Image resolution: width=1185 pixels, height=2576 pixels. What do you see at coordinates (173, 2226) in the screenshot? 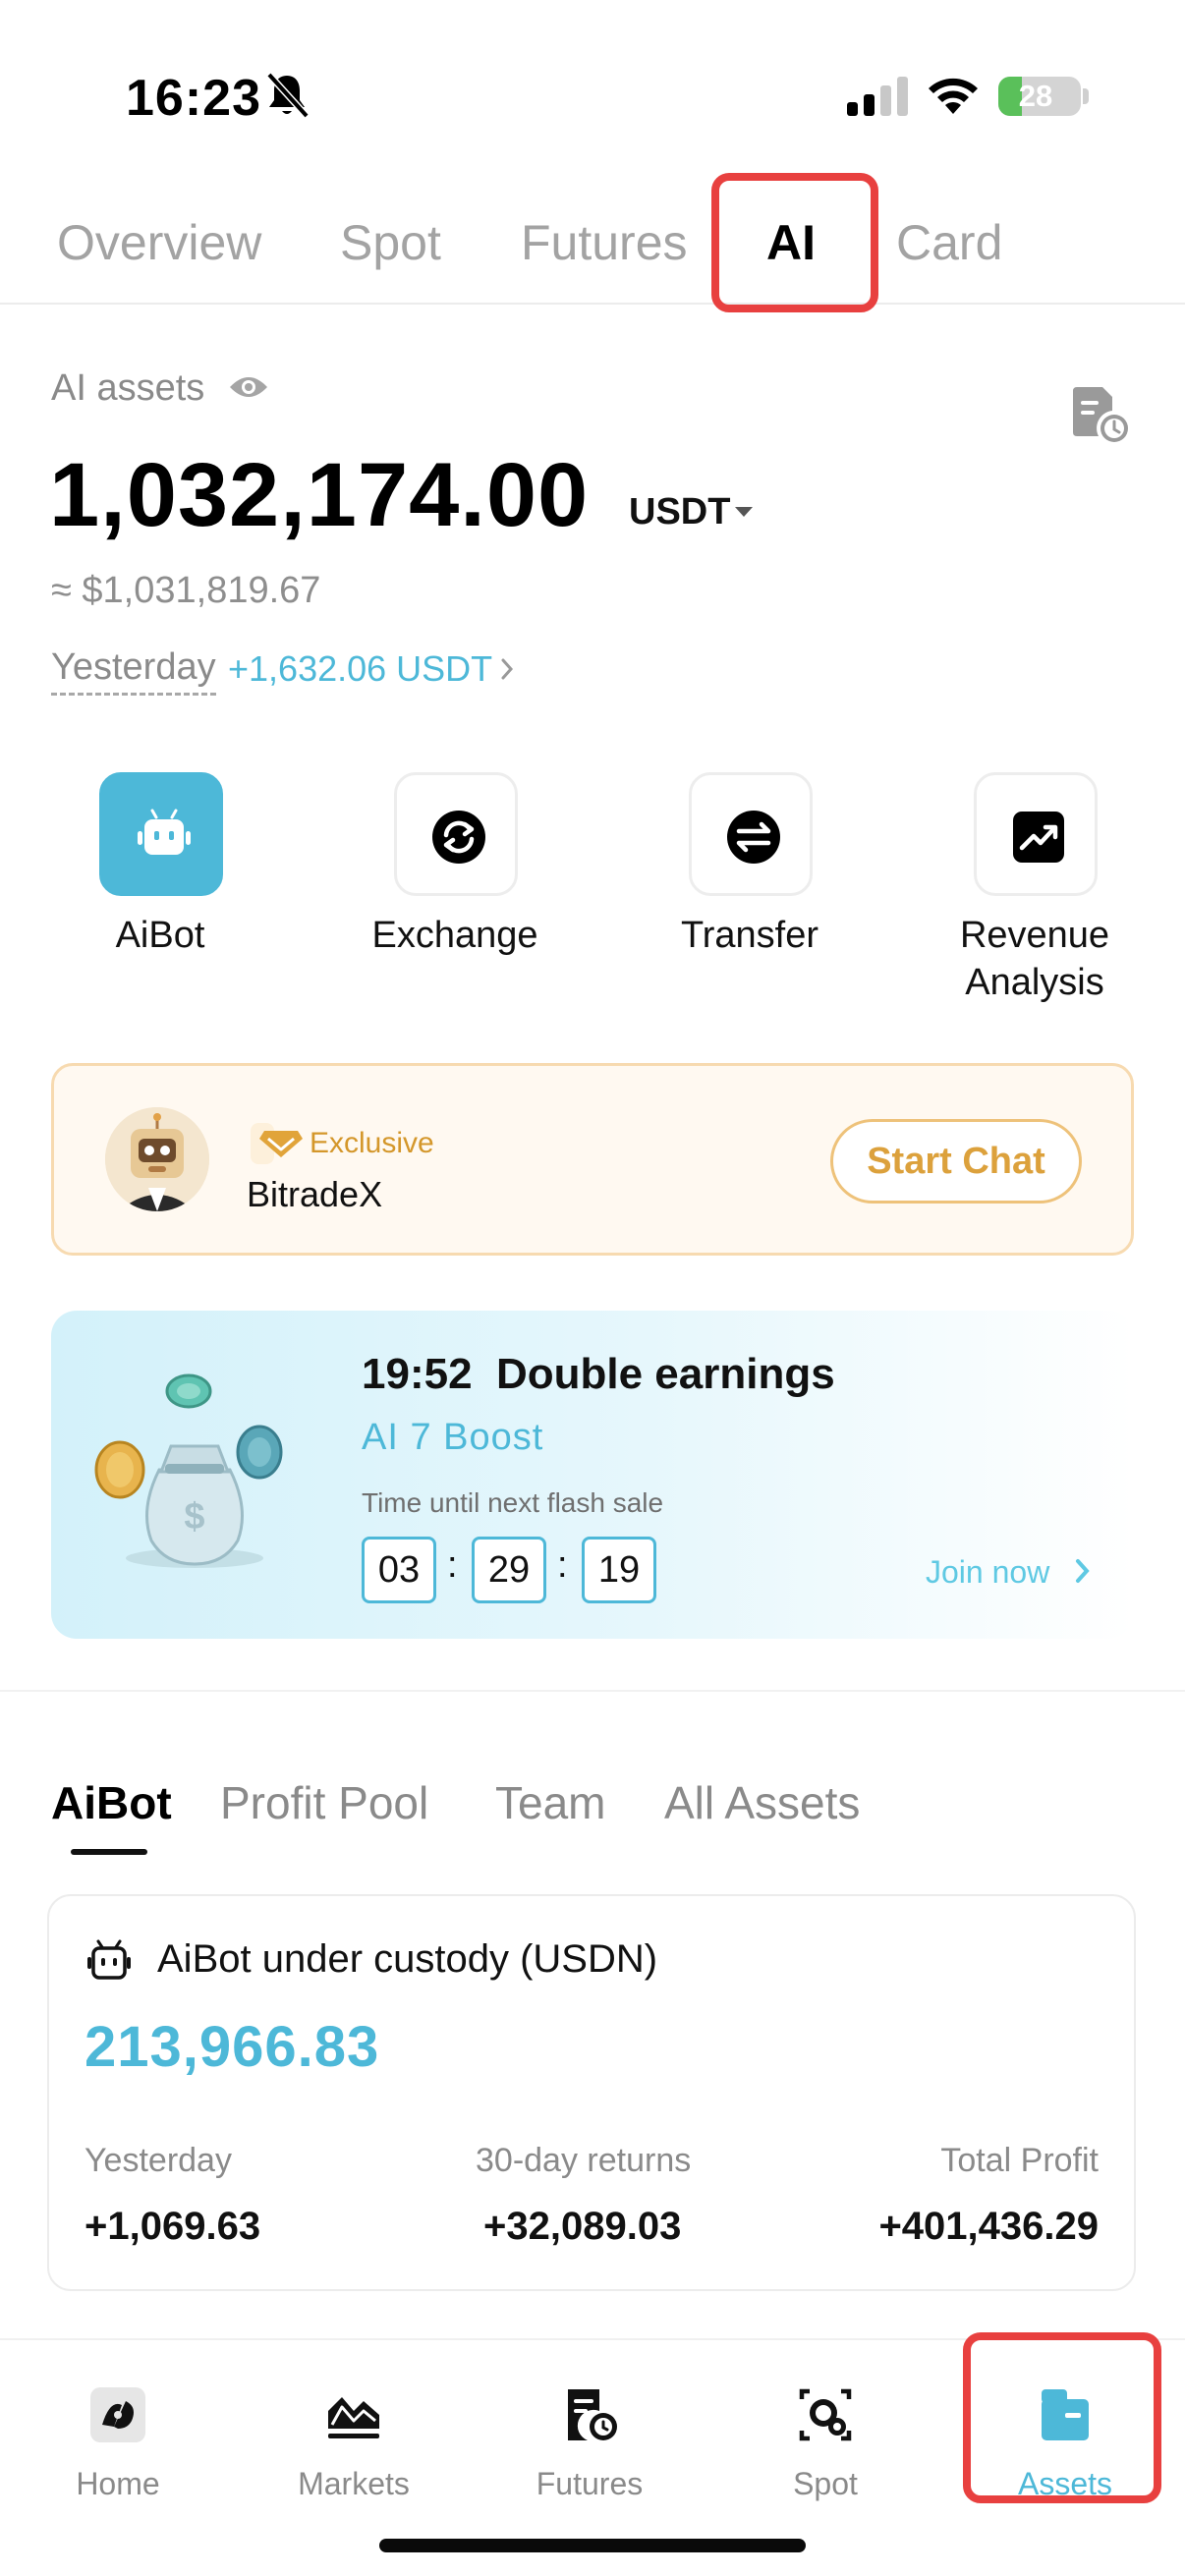
I see `stat-yesterday-value: +1,069.63` at bounding box center [173, 2226].